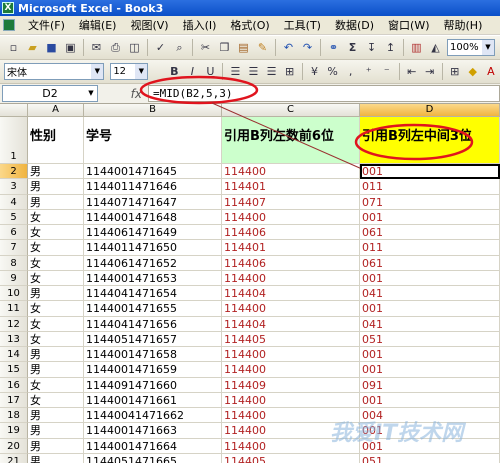 The image size is (500, 463). What do you see at coordinates (288, 47) in the screenshot?
I see `undo-icon: ↶` at bounding box center [288, 47].